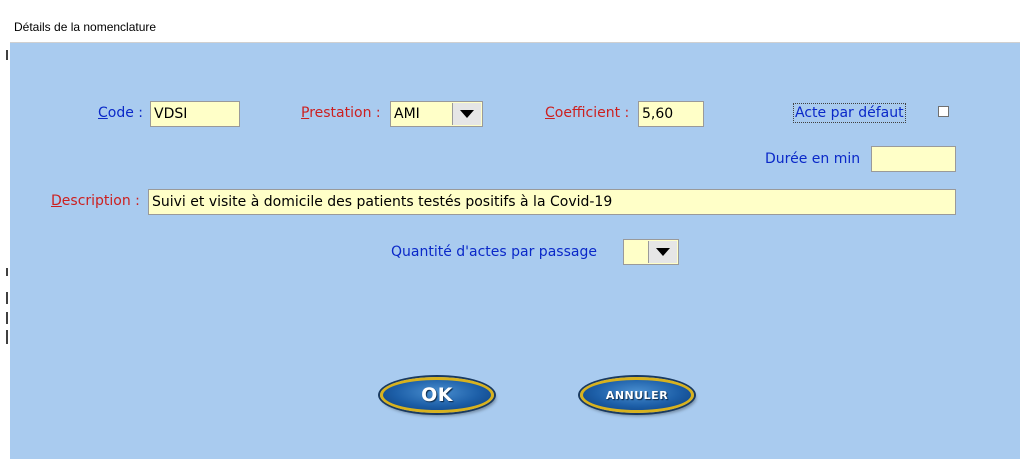 This screenshot has height=459, width=1026. I want to click on quantite-label: Quantité d'actes par passage, so click(494, 252).